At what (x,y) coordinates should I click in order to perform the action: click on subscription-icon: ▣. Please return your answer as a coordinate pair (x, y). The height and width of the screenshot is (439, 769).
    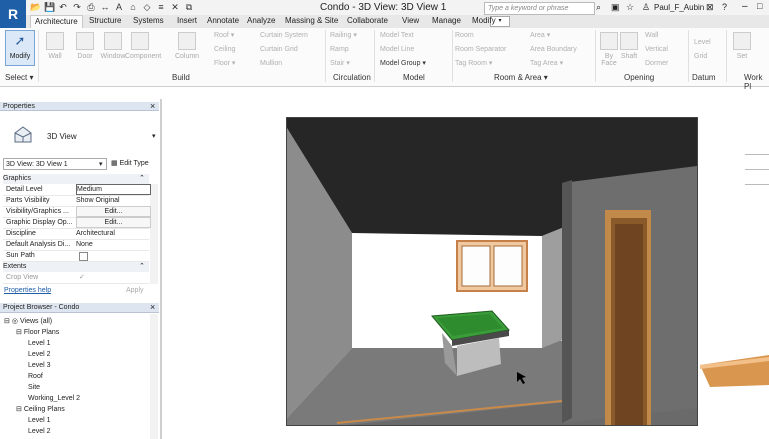
    Looking at the image, I should click on (616, 7).